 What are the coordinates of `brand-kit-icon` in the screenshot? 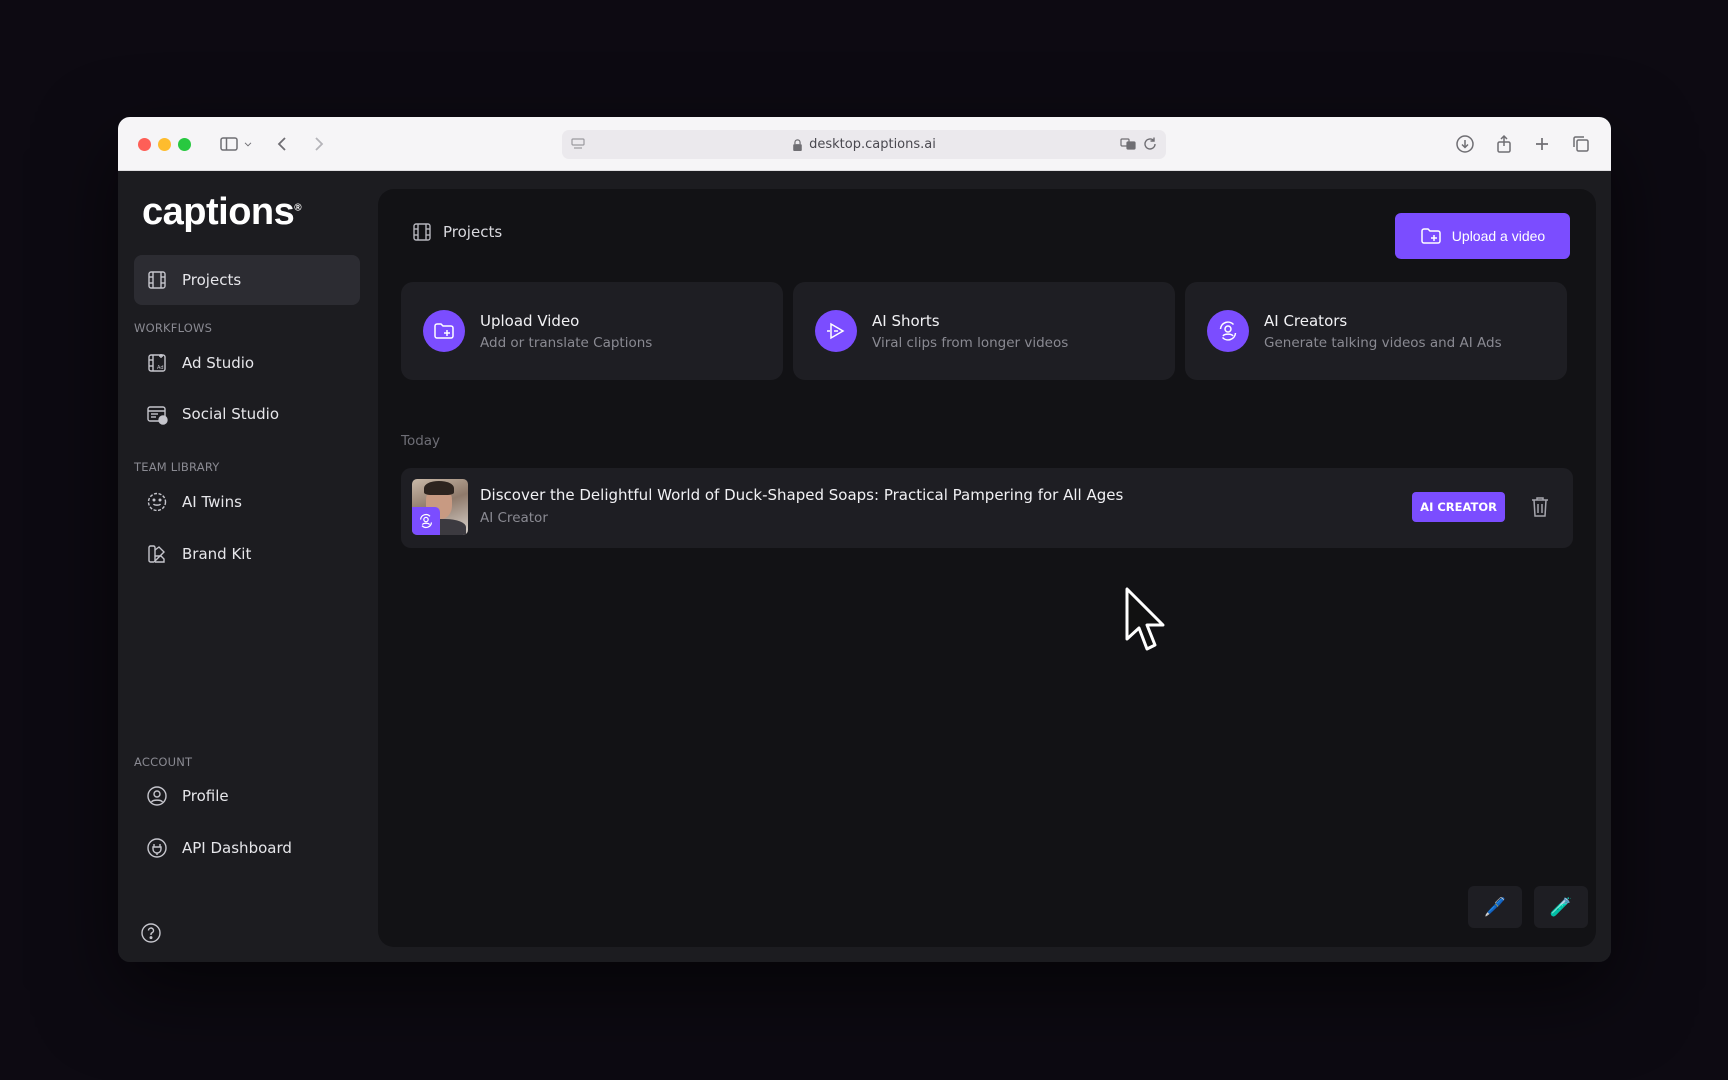 It's located at (157, 554).